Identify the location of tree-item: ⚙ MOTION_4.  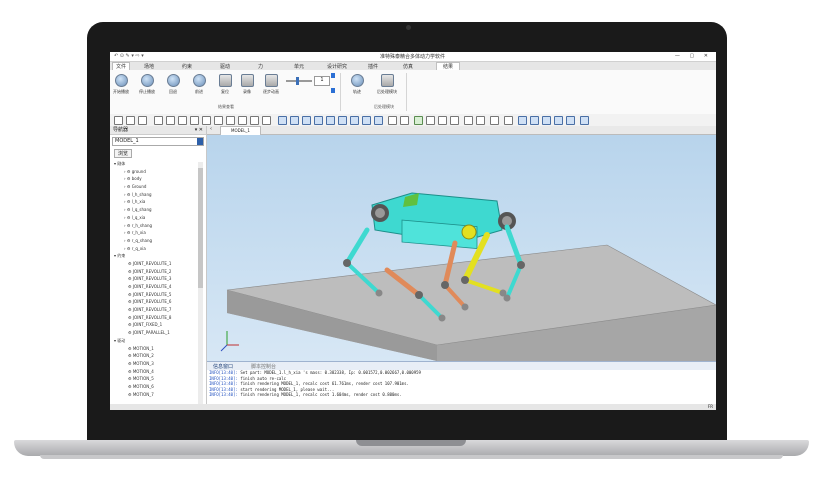
(155, 372).